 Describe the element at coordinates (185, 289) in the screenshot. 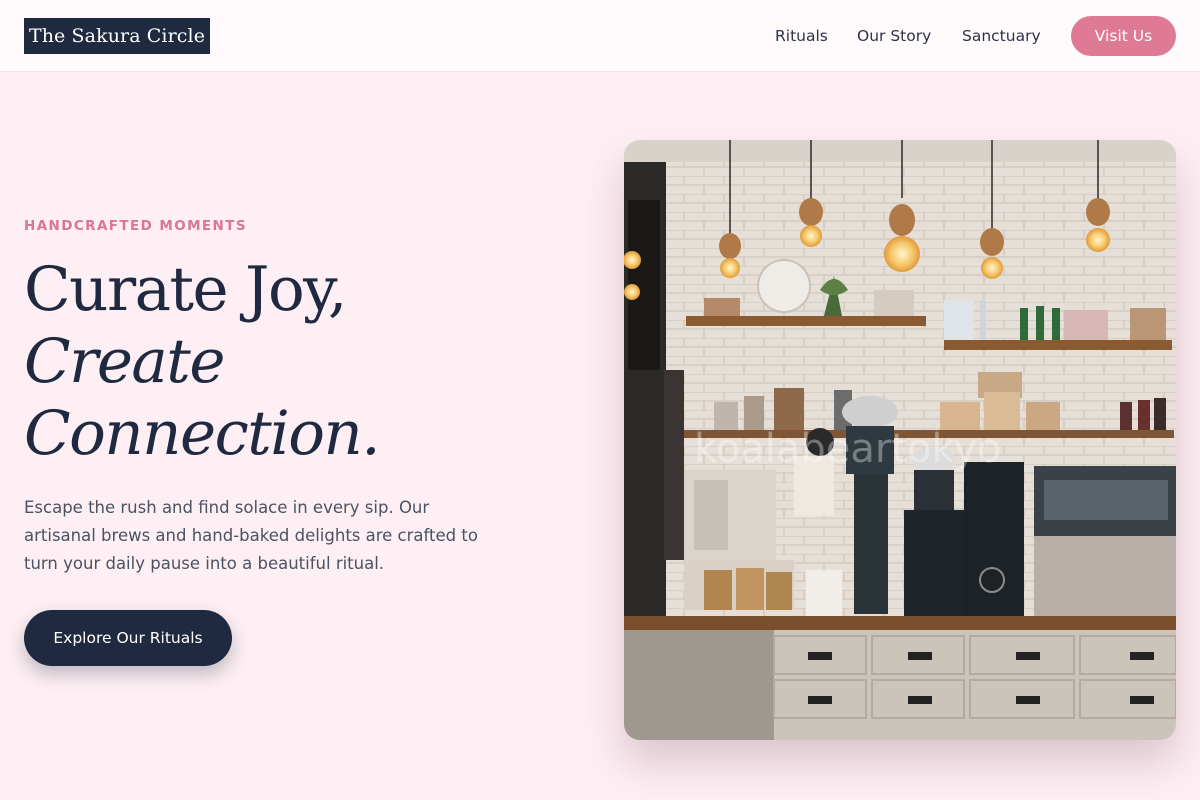

I see `headline-line-1: Curate Joy,` at that location.